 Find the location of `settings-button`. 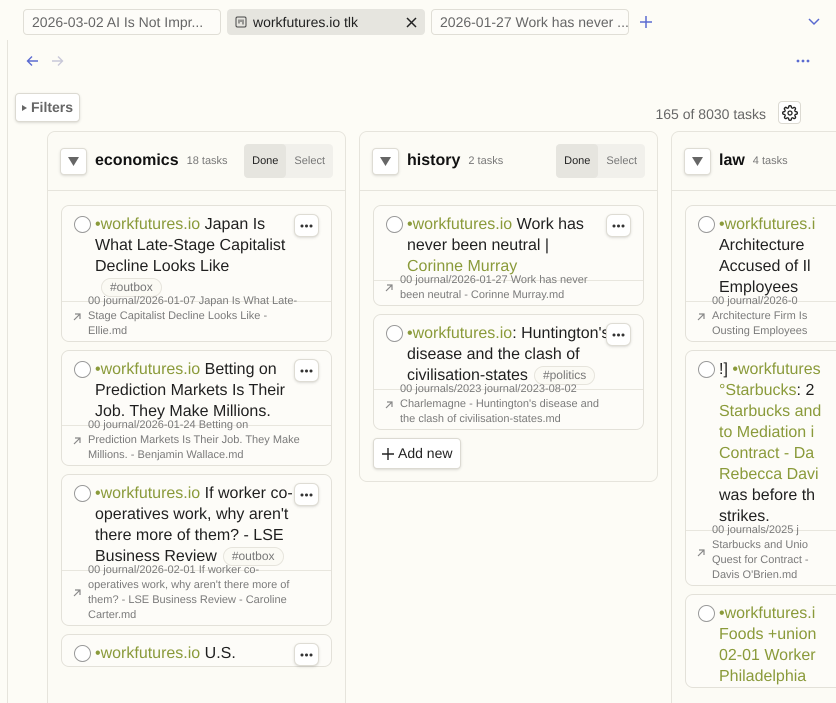

settings-button is located at coordinates (789, 112).